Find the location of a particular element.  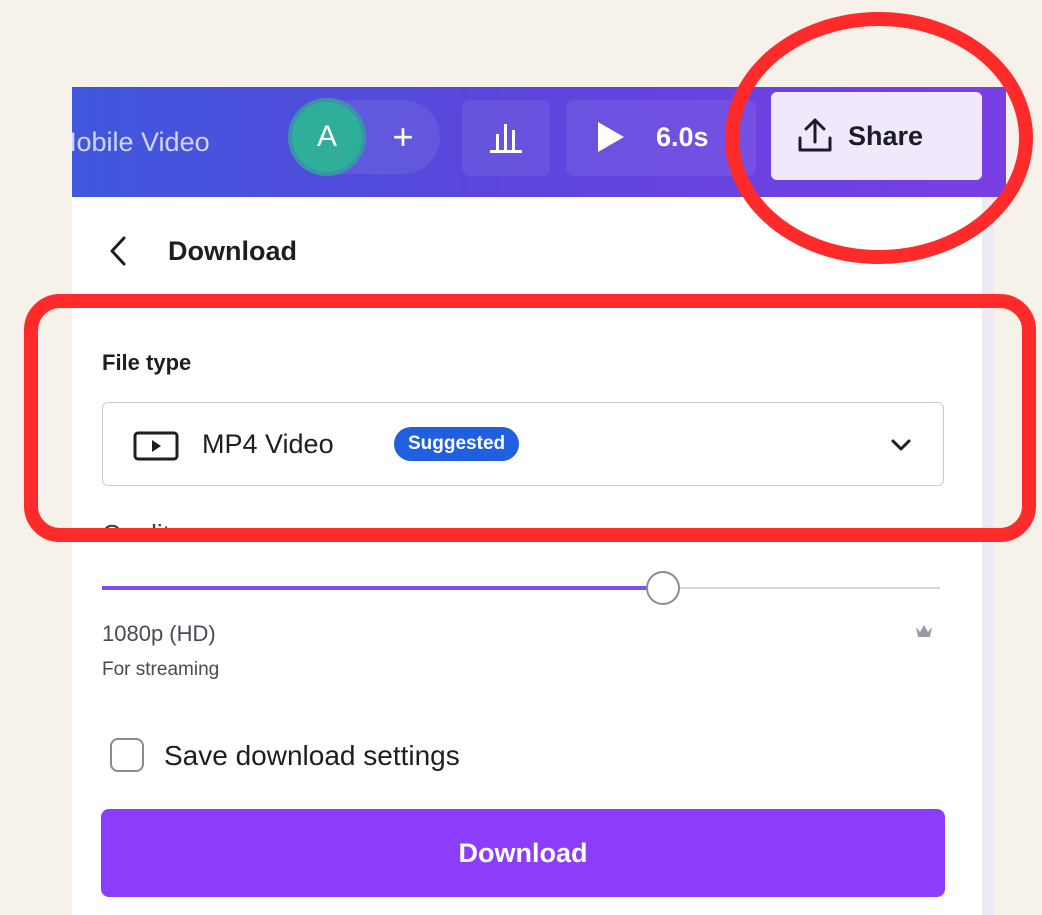

back-chevron-icon is located at coordinates (119, 251).